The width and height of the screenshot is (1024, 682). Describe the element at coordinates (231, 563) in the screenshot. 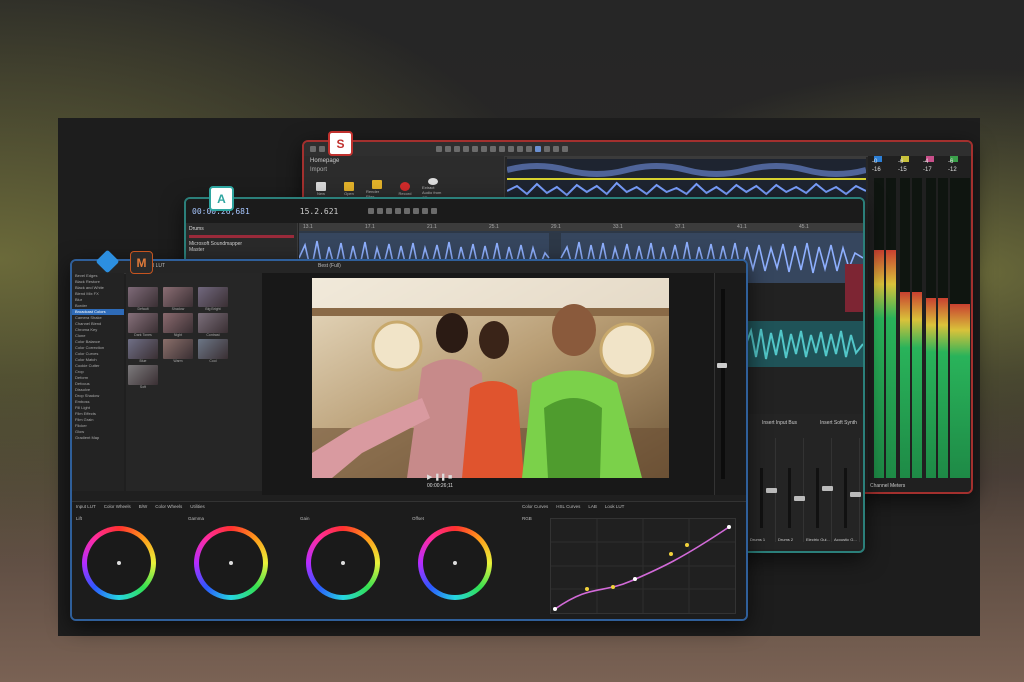

I see `gamma-handle` at that location.